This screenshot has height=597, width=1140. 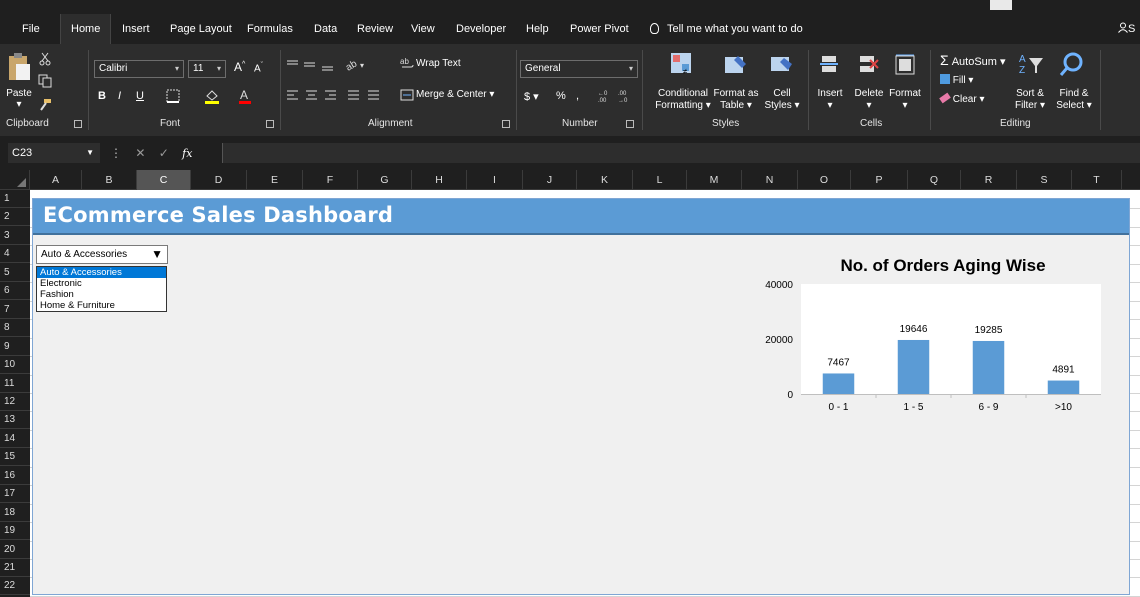 What do you see at coordinates (270, 29) in the screenshot?
I see `tab-formulas: Formulas` at bounding box center [270, 29].